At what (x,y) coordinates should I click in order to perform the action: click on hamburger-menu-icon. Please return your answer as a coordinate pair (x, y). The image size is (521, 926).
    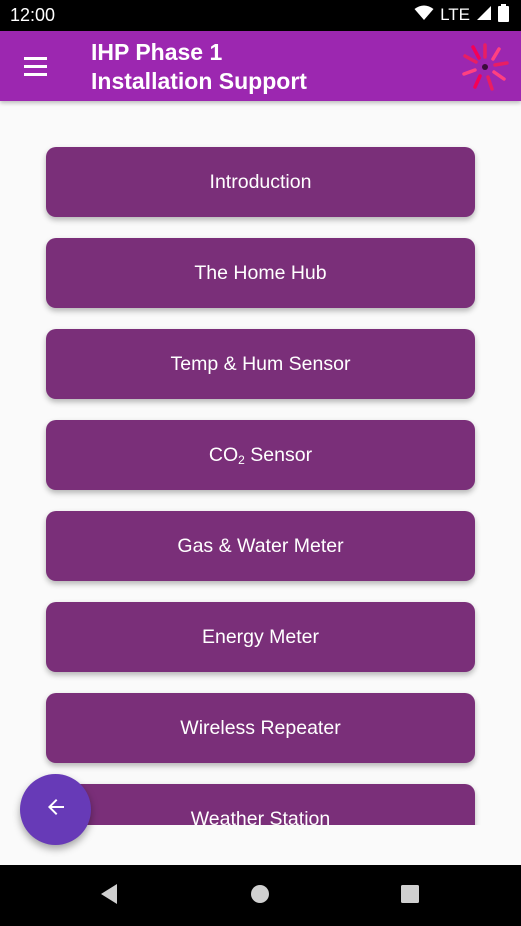
    Looking at the image, I should click on (35, 66).